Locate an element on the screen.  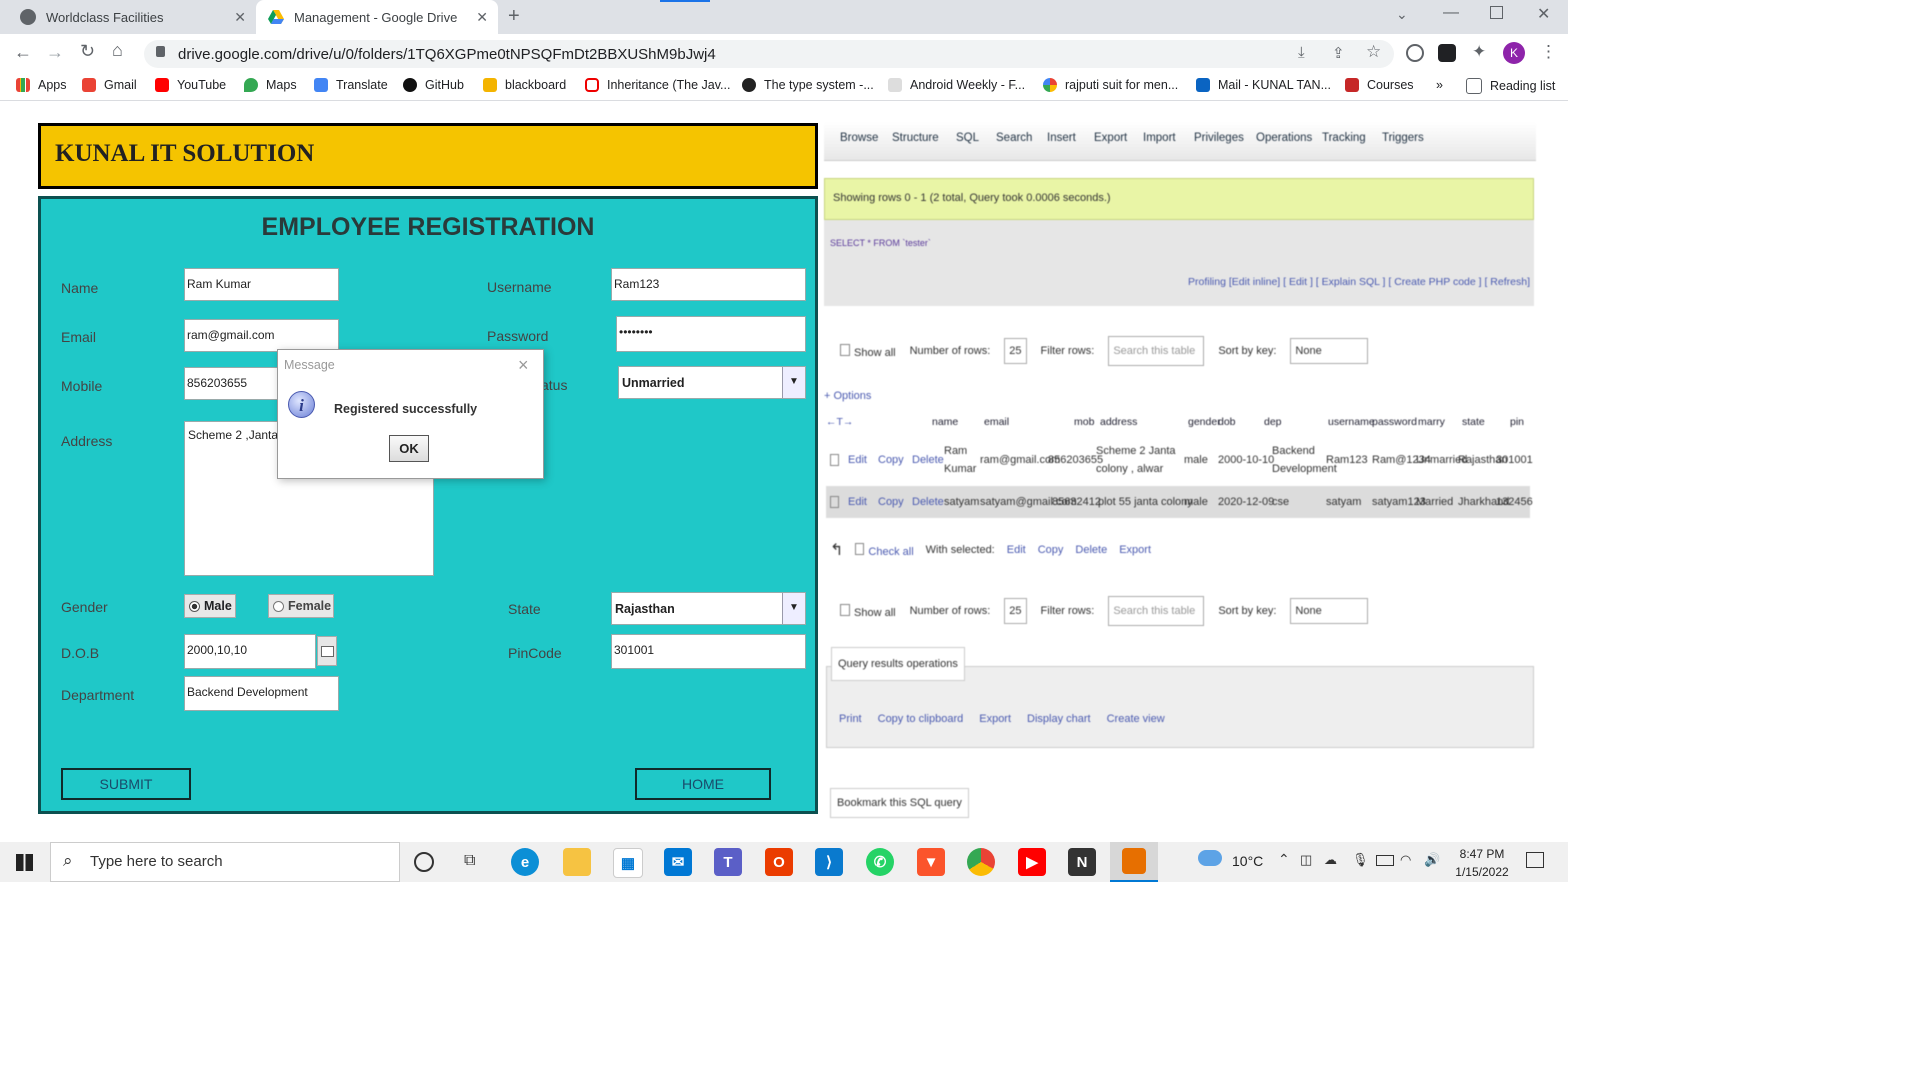
col-pin: pin is located at coordinates (1517, 422).